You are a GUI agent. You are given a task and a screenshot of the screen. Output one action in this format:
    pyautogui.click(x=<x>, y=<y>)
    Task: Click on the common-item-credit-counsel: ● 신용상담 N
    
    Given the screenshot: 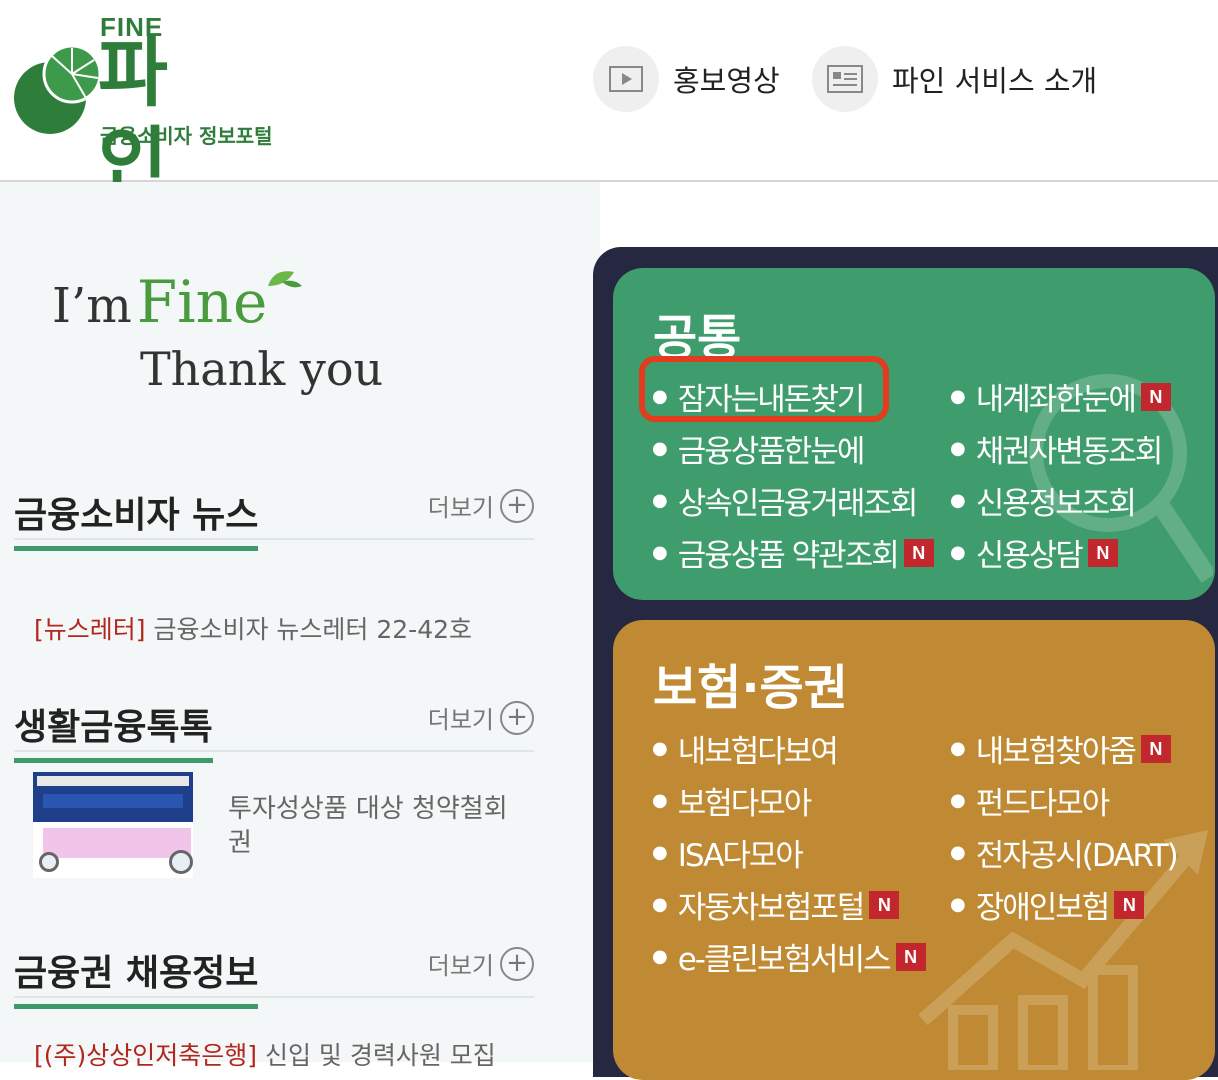 What is the action you would take?
    pyautogui.click(x=1034, y=552)
    